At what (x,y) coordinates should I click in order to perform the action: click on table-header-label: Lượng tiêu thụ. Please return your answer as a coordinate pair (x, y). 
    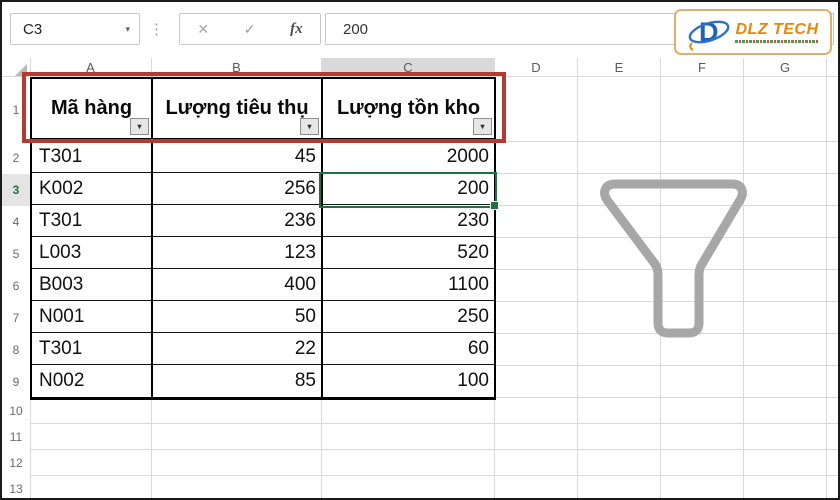
    Looking at the image, I should click on (237, 108).